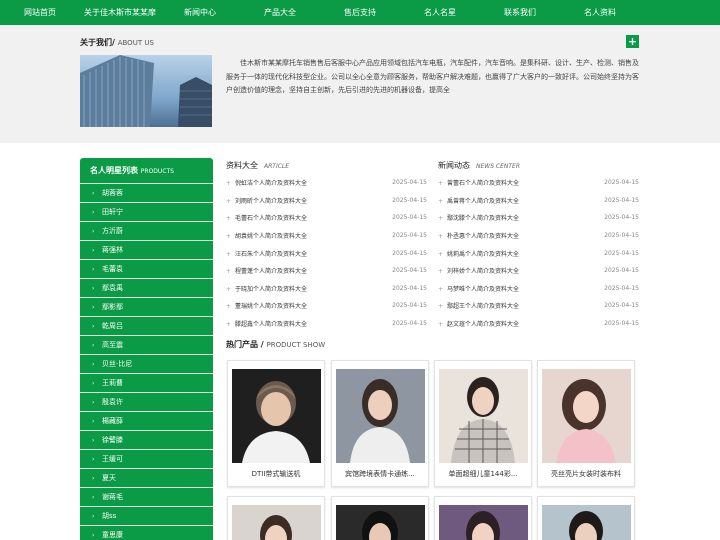  Describe the element at coordinates (114, 170) in the screenshot. I see `sidebar-title: 名人明星列表` at that location.